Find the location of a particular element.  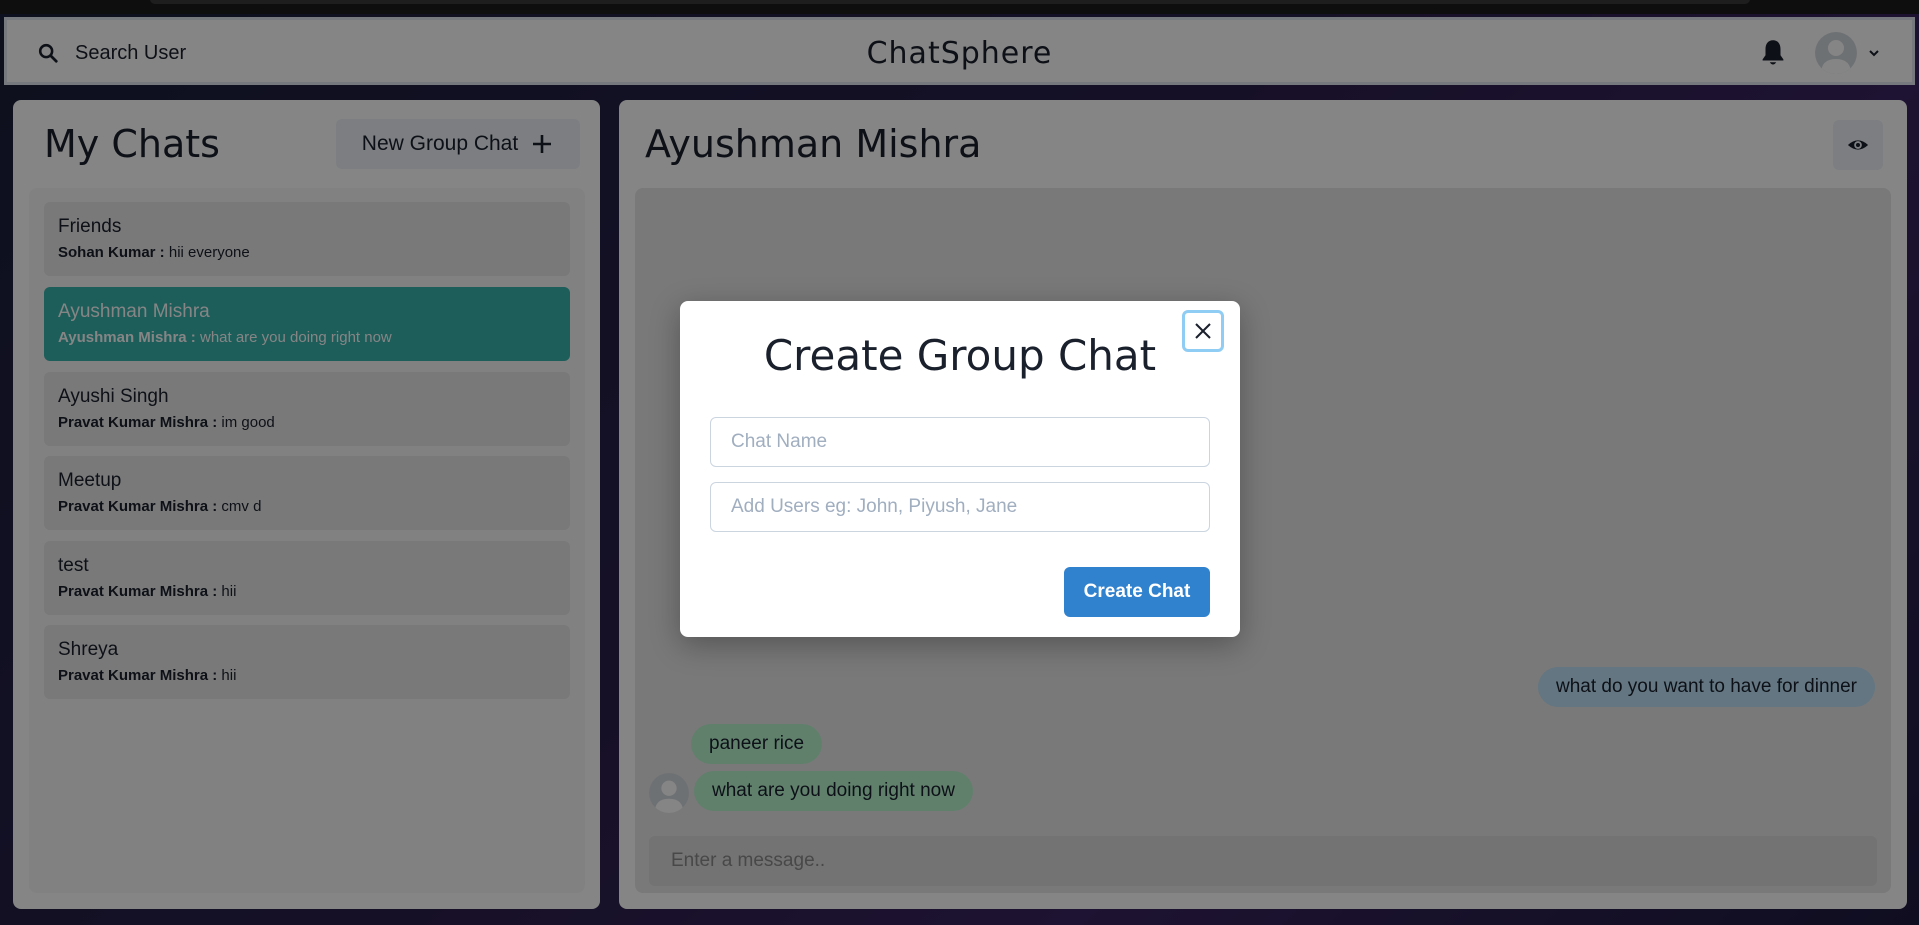

modal-title: Create Group Chat is located at coordinates (960, 355).